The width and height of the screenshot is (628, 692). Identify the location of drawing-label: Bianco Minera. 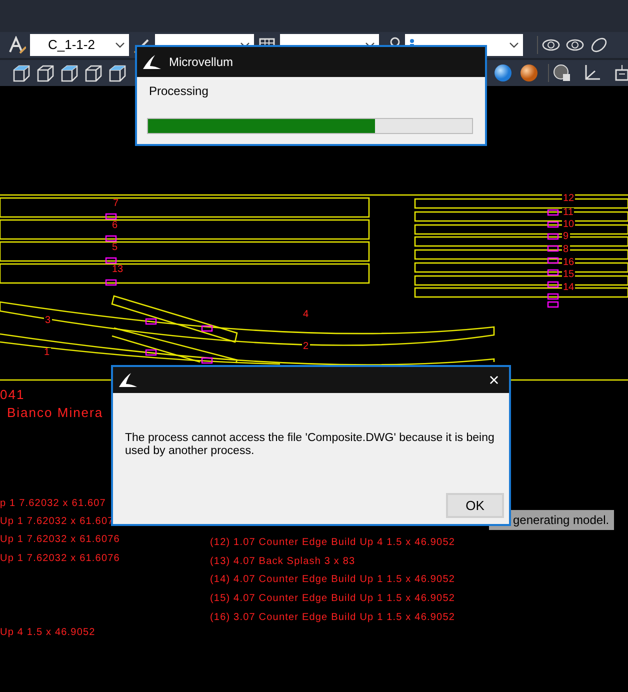
(55, 412).